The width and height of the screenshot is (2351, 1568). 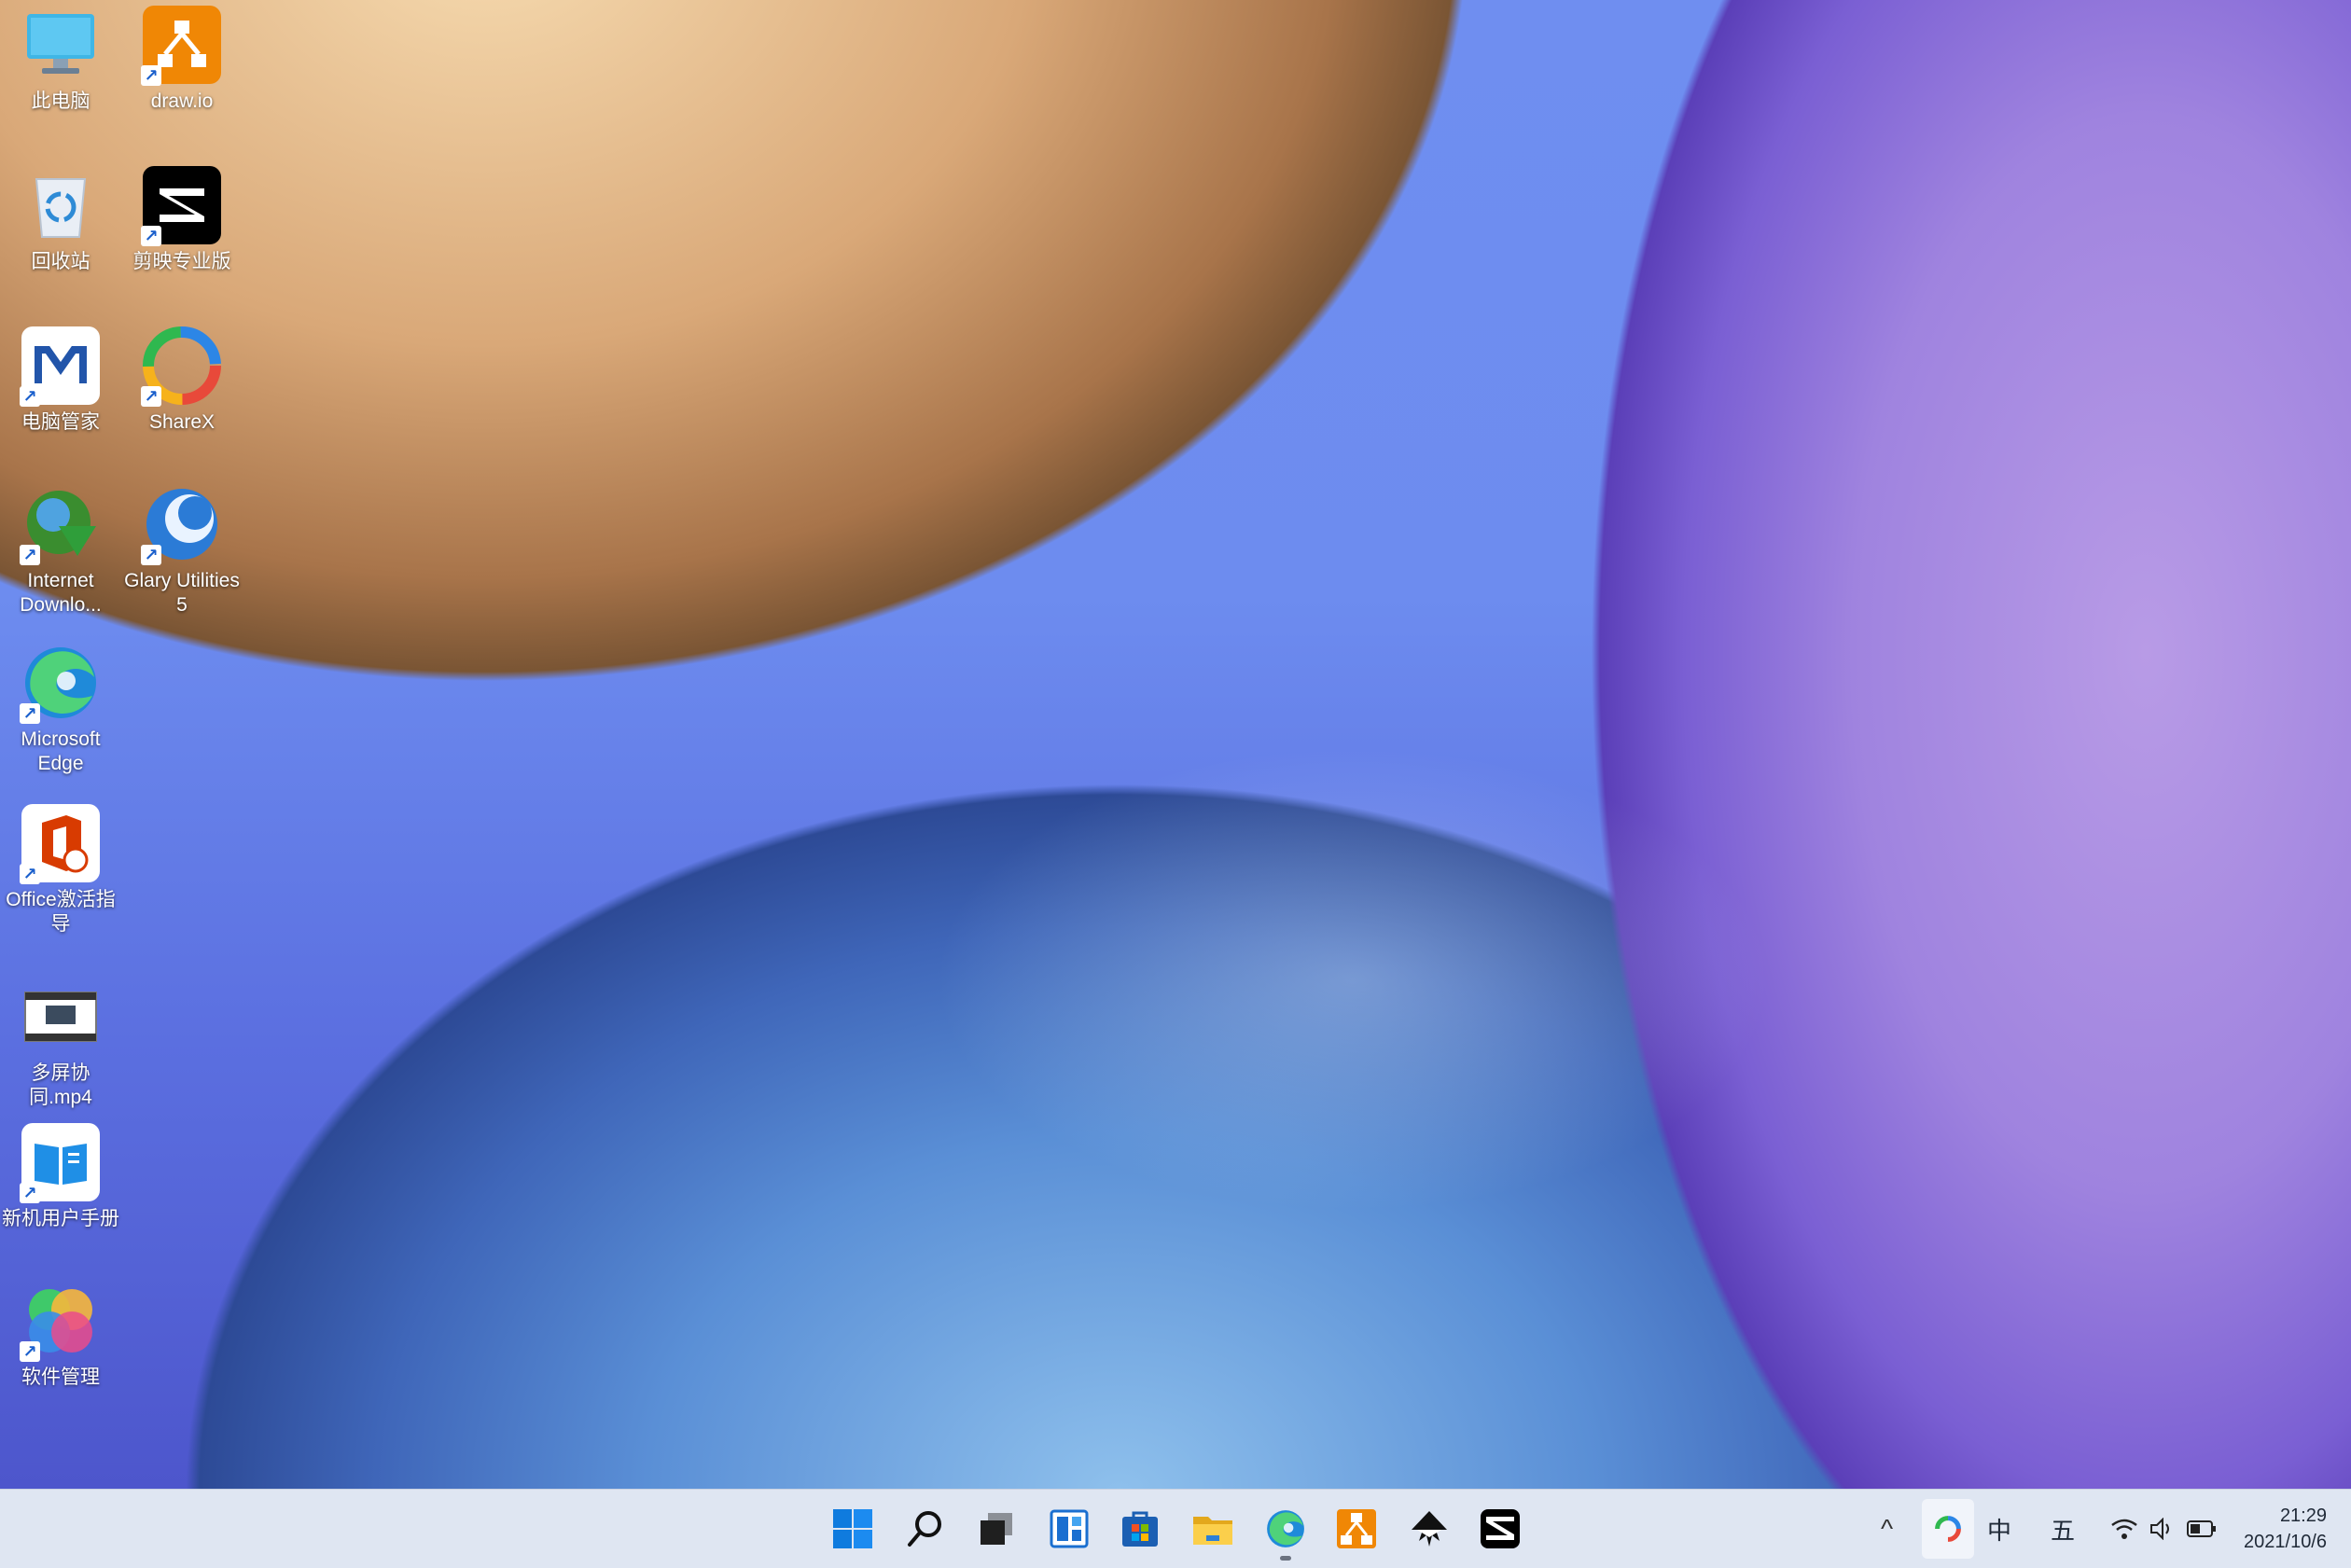 What do you see at coordinates (60, 525) in the screenshot?
I see `internet-download-manager-icon: ↗` at bounding box center [60, 525].